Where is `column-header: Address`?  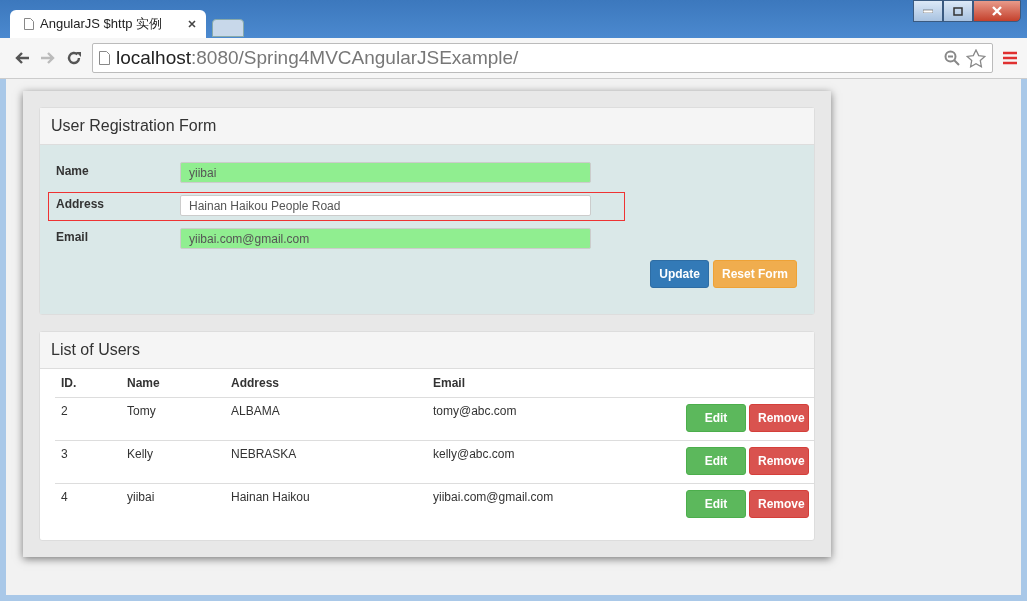 column-header: Address is located at coordinates (326, 383).